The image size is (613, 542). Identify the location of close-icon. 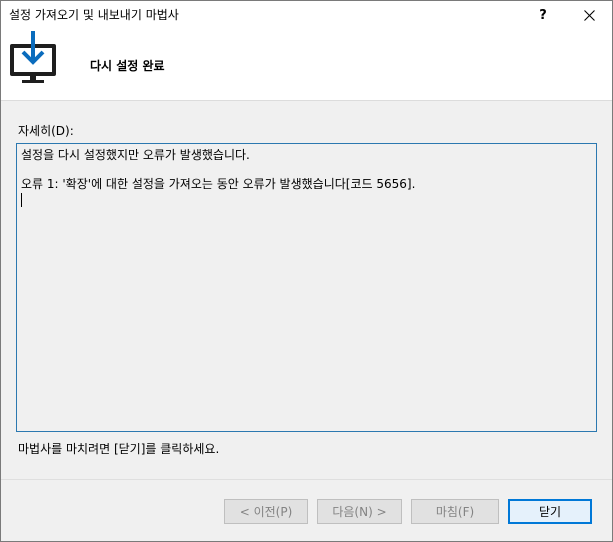
(589, 15).